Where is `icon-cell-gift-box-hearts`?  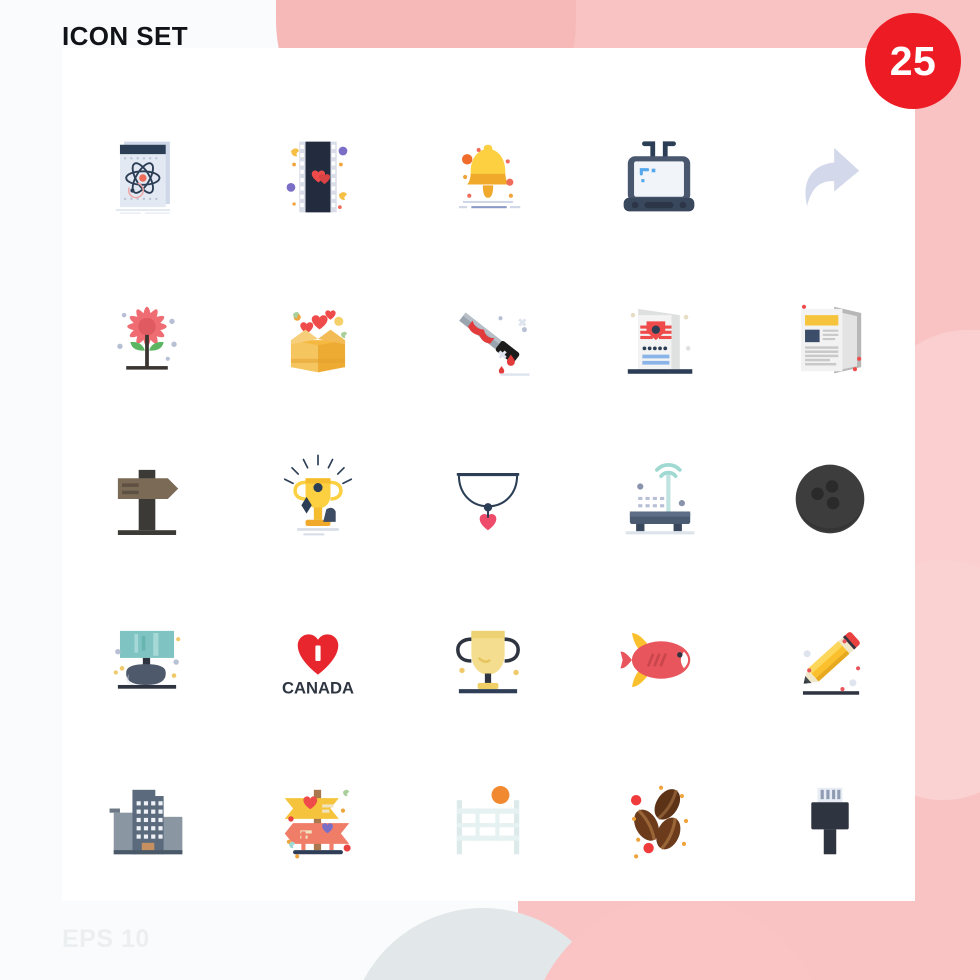 icon-cell-gift-box-hearts is located at coordinates (318, 337).